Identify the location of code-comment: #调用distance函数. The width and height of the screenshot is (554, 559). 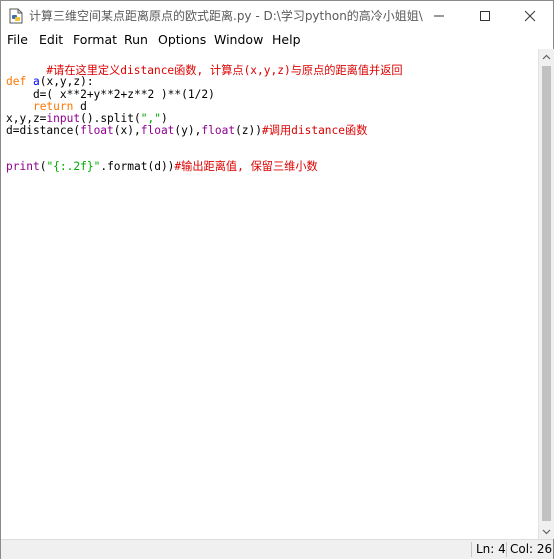
(315, 130).